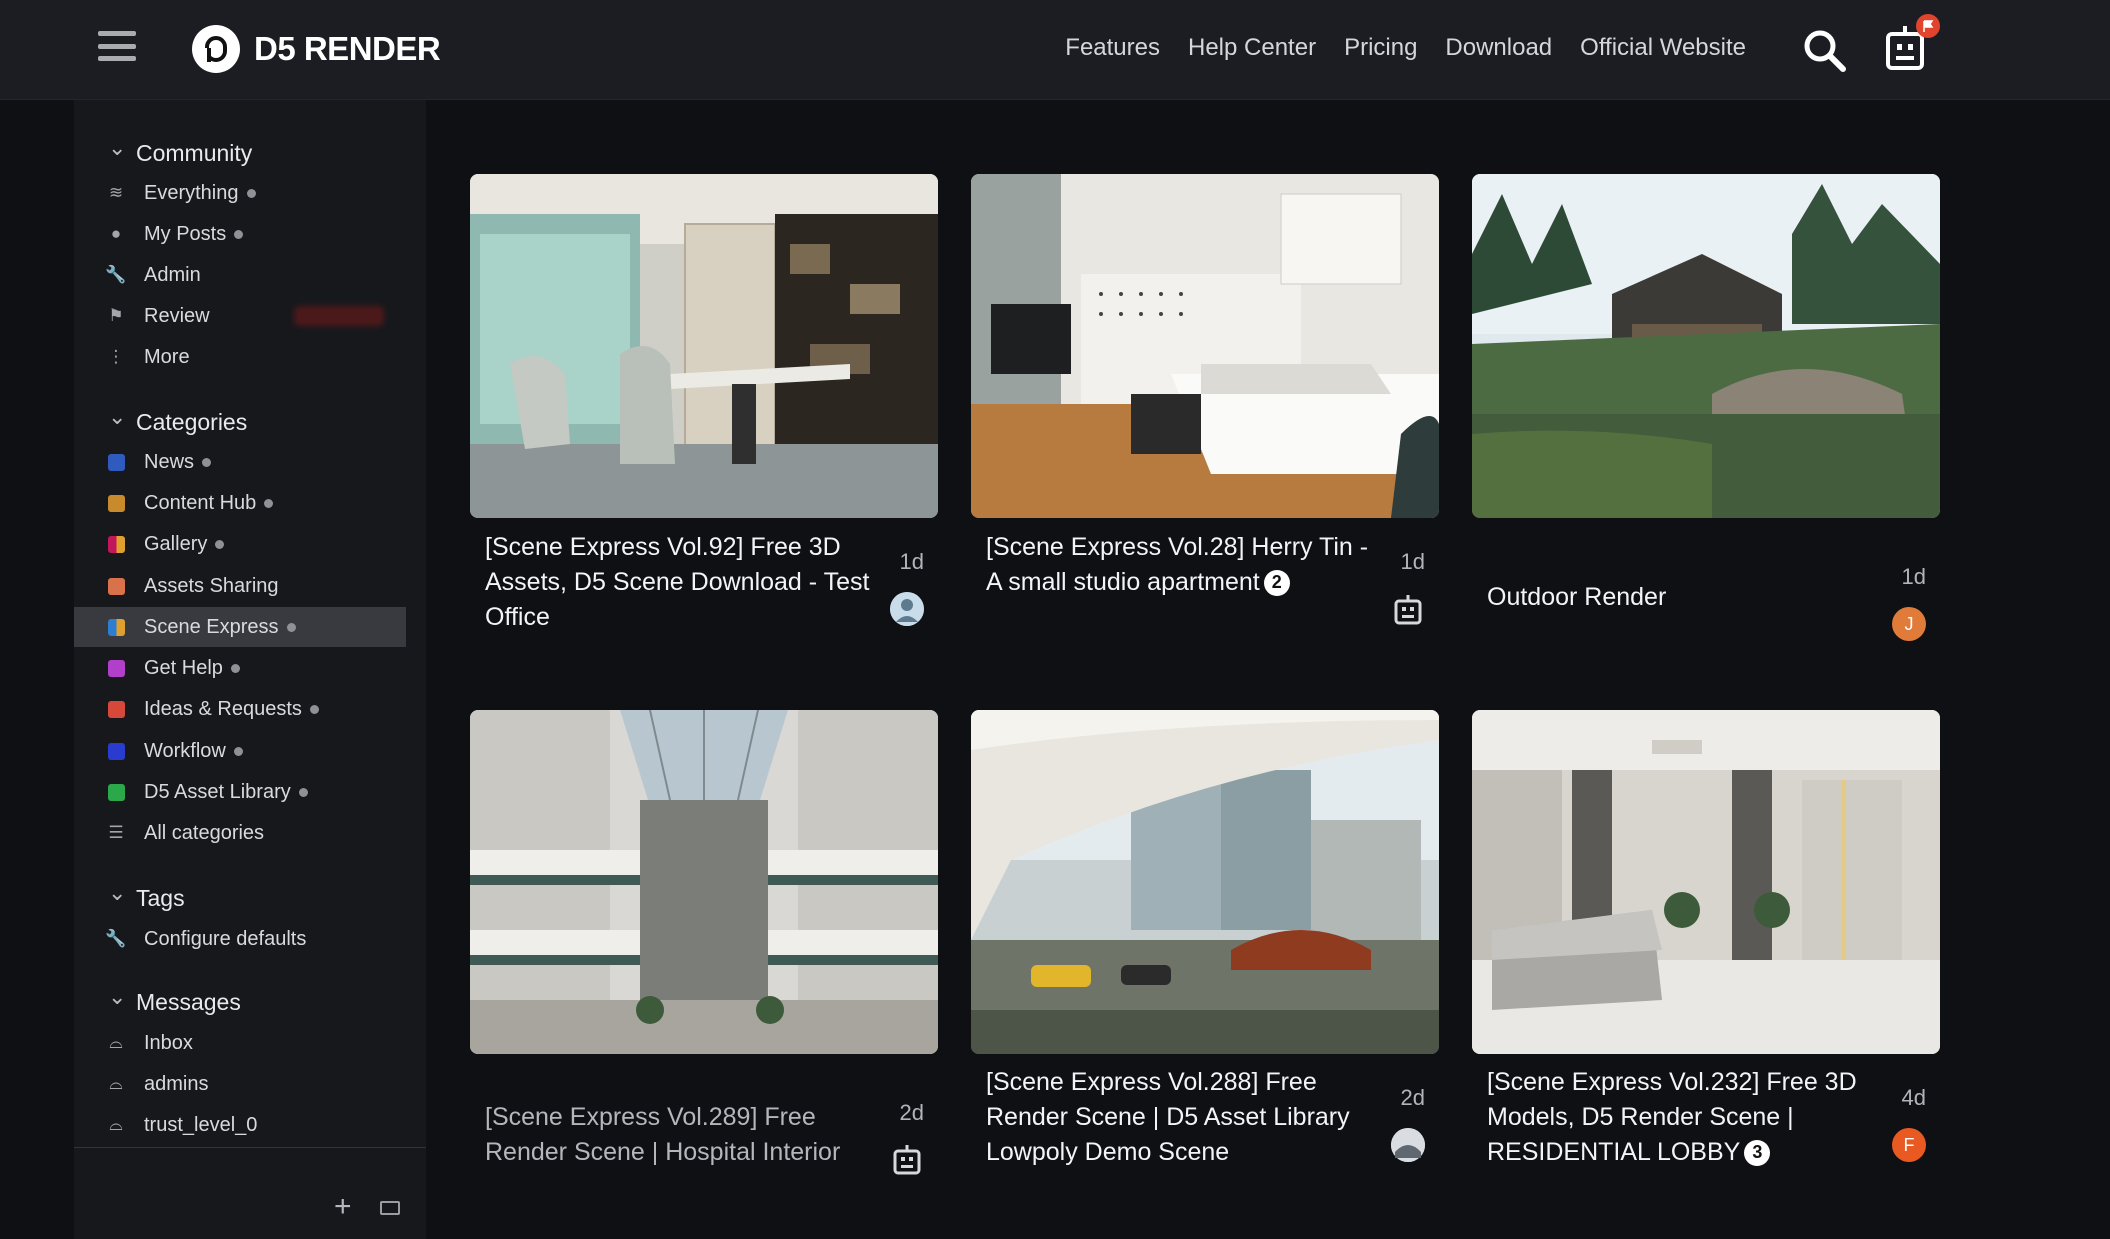  Describe the element at coordinates (240, 627) in the screenshot. I see `sidebar-item-scene-express: Scene Express` at that location.